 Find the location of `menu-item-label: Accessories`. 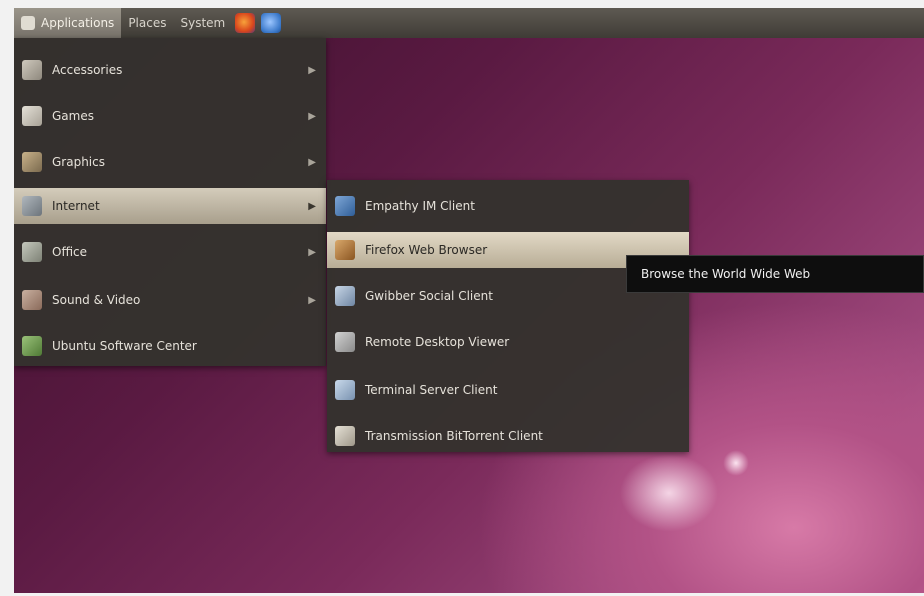

menu-item-label: Accessories is located at coordinates (87, 70).